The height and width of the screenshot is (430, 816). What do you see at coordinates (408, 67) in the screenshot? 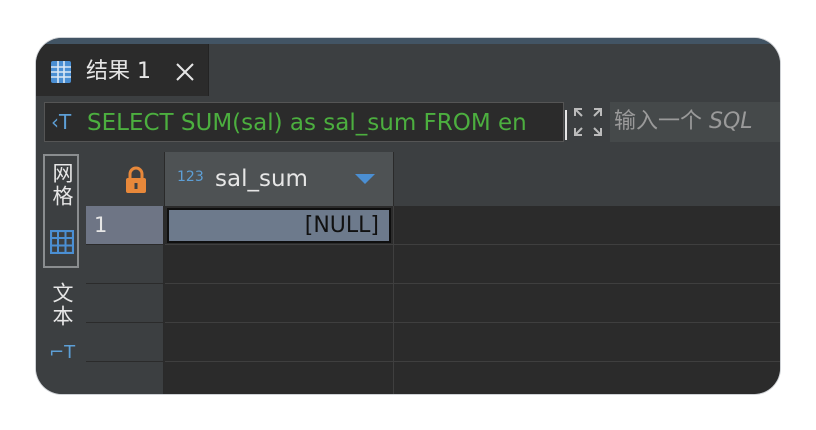
I see `tab-bar: 结果 1` at bounding box center [408, 67].